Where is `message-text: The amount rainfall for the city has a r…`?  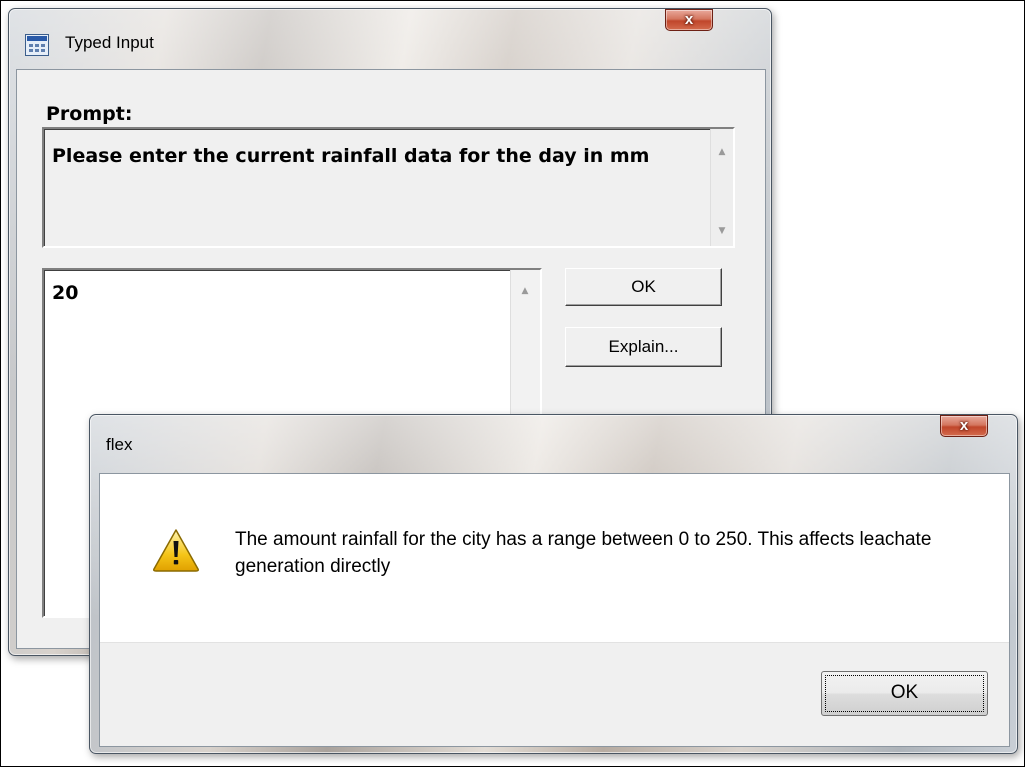
message-text: The amount rainfall for the city has a r… is located at coordinates (583, 553).